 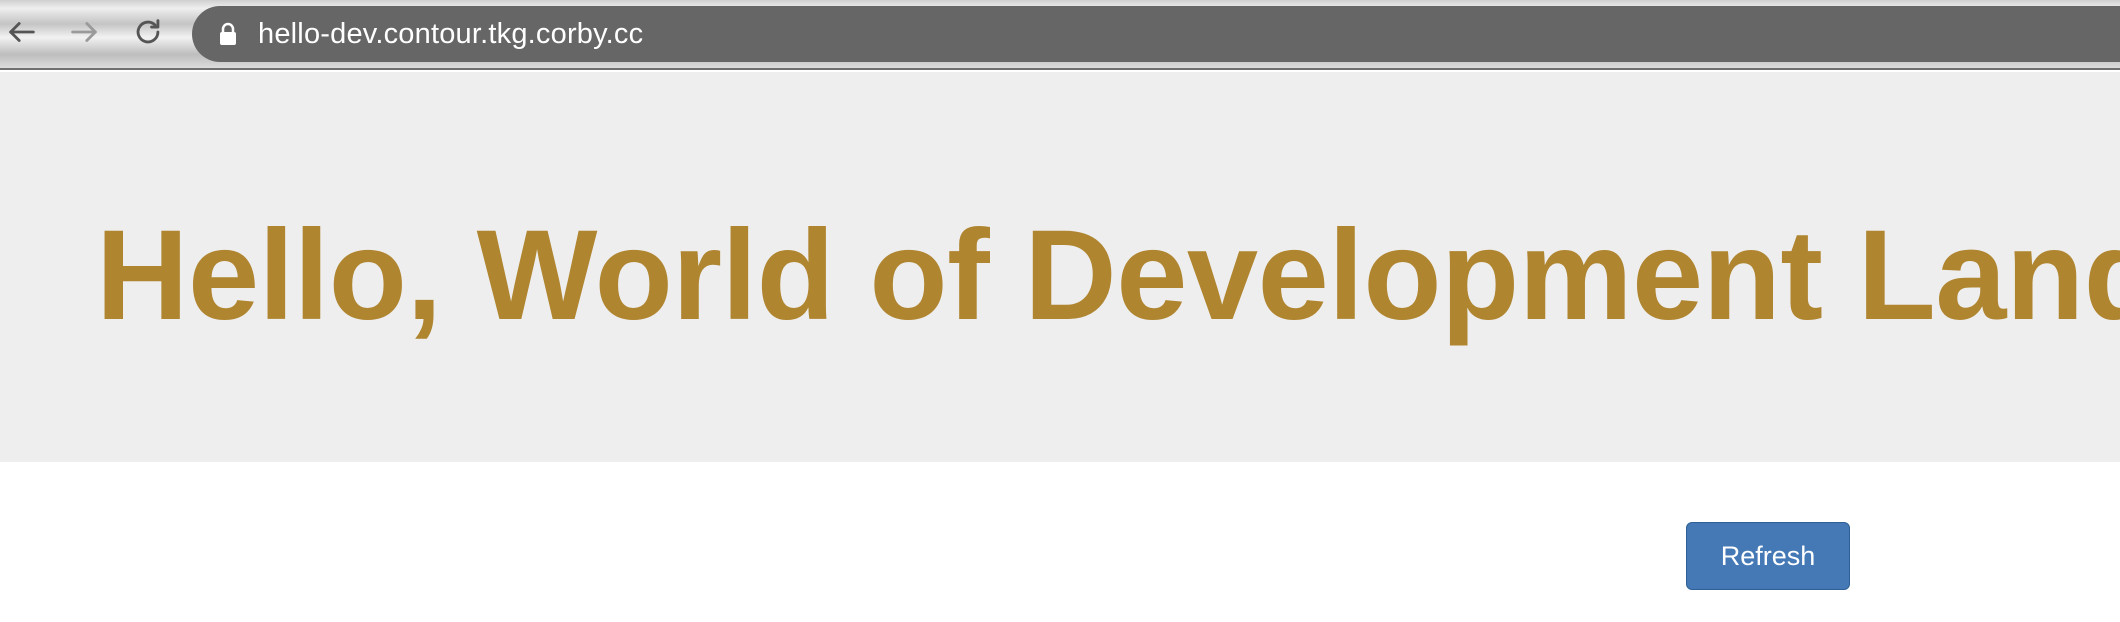 I want to click on reload-icon, so click(x=148, y=31).